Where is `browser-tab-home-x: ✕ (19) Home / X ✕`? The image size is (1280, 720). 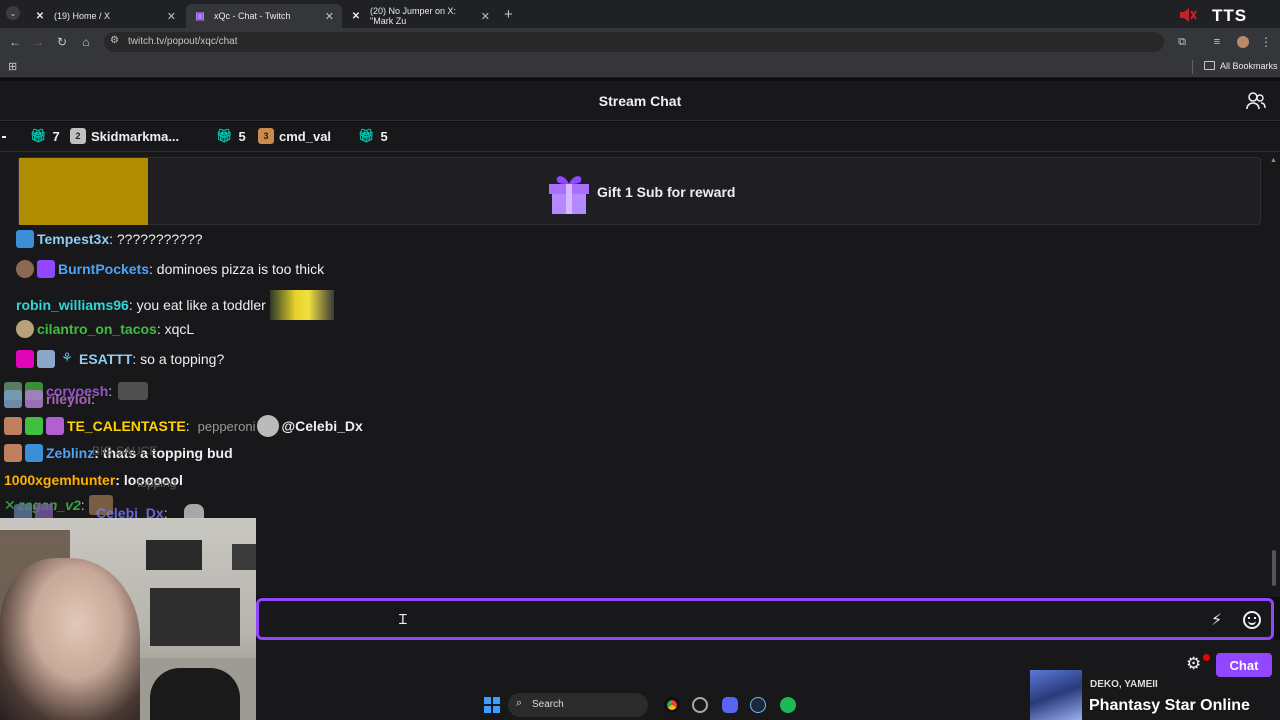
browser-tab-home-x: ✕ (19) Home / X ✕ is located at coordinates (105, 16).